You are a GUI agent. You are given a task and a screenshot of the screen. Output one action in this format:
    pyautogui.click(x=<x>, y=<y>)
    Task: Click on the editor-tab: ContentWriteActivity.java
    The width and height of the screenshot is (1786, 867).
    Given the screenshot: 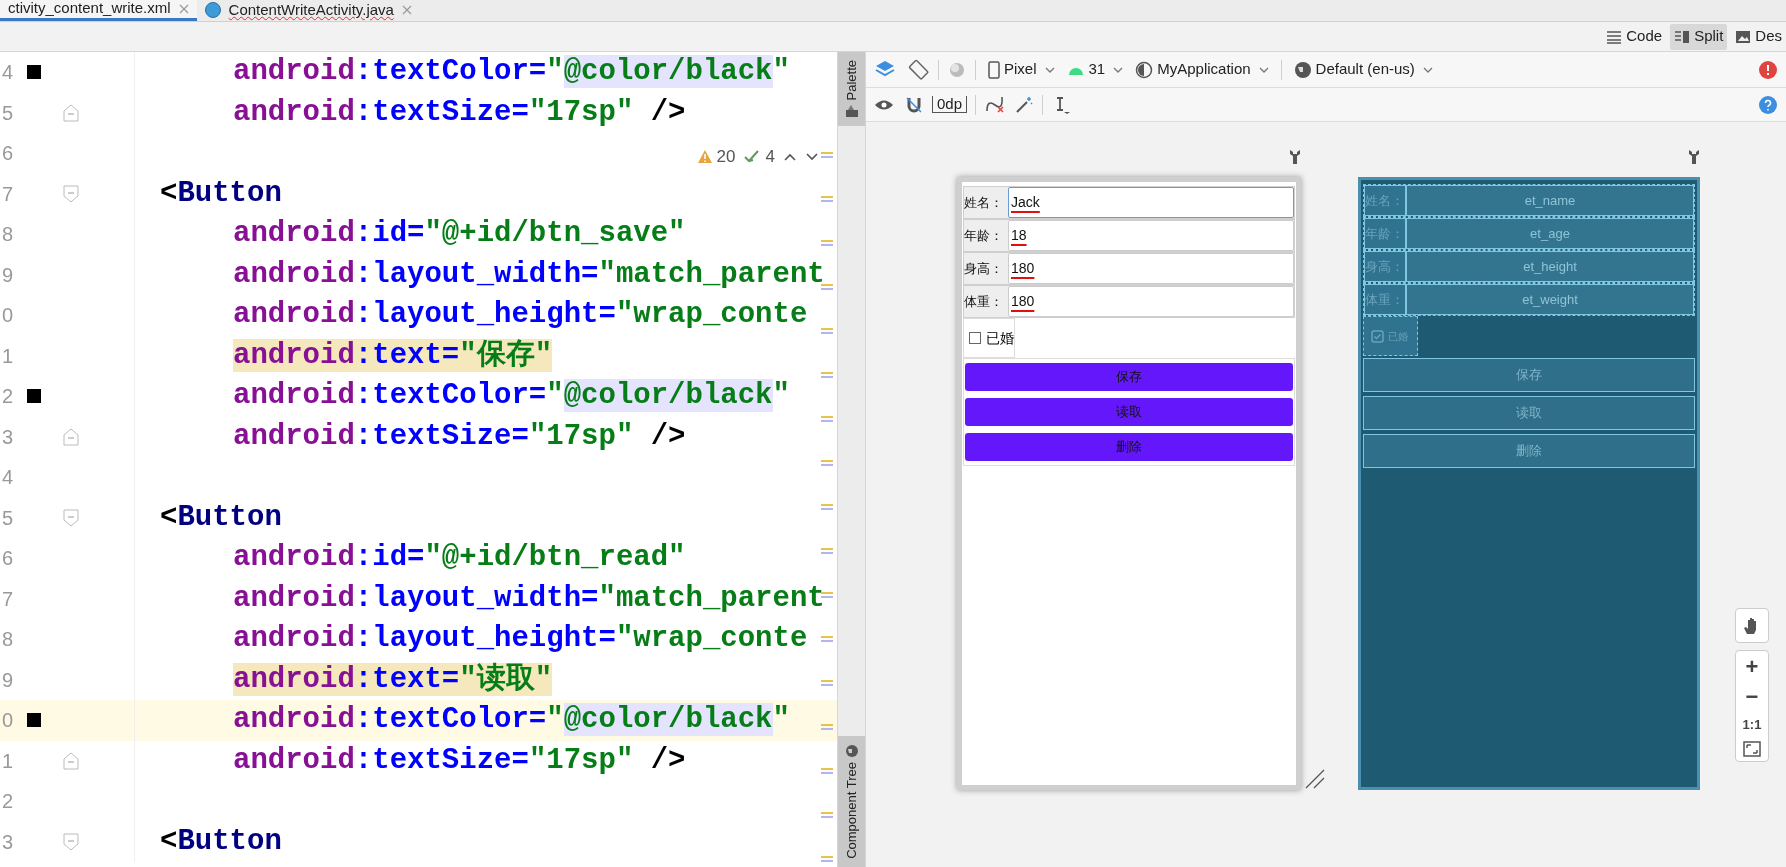 What is the action you would take?
    pyautogui.click(x=308, y=10)
    